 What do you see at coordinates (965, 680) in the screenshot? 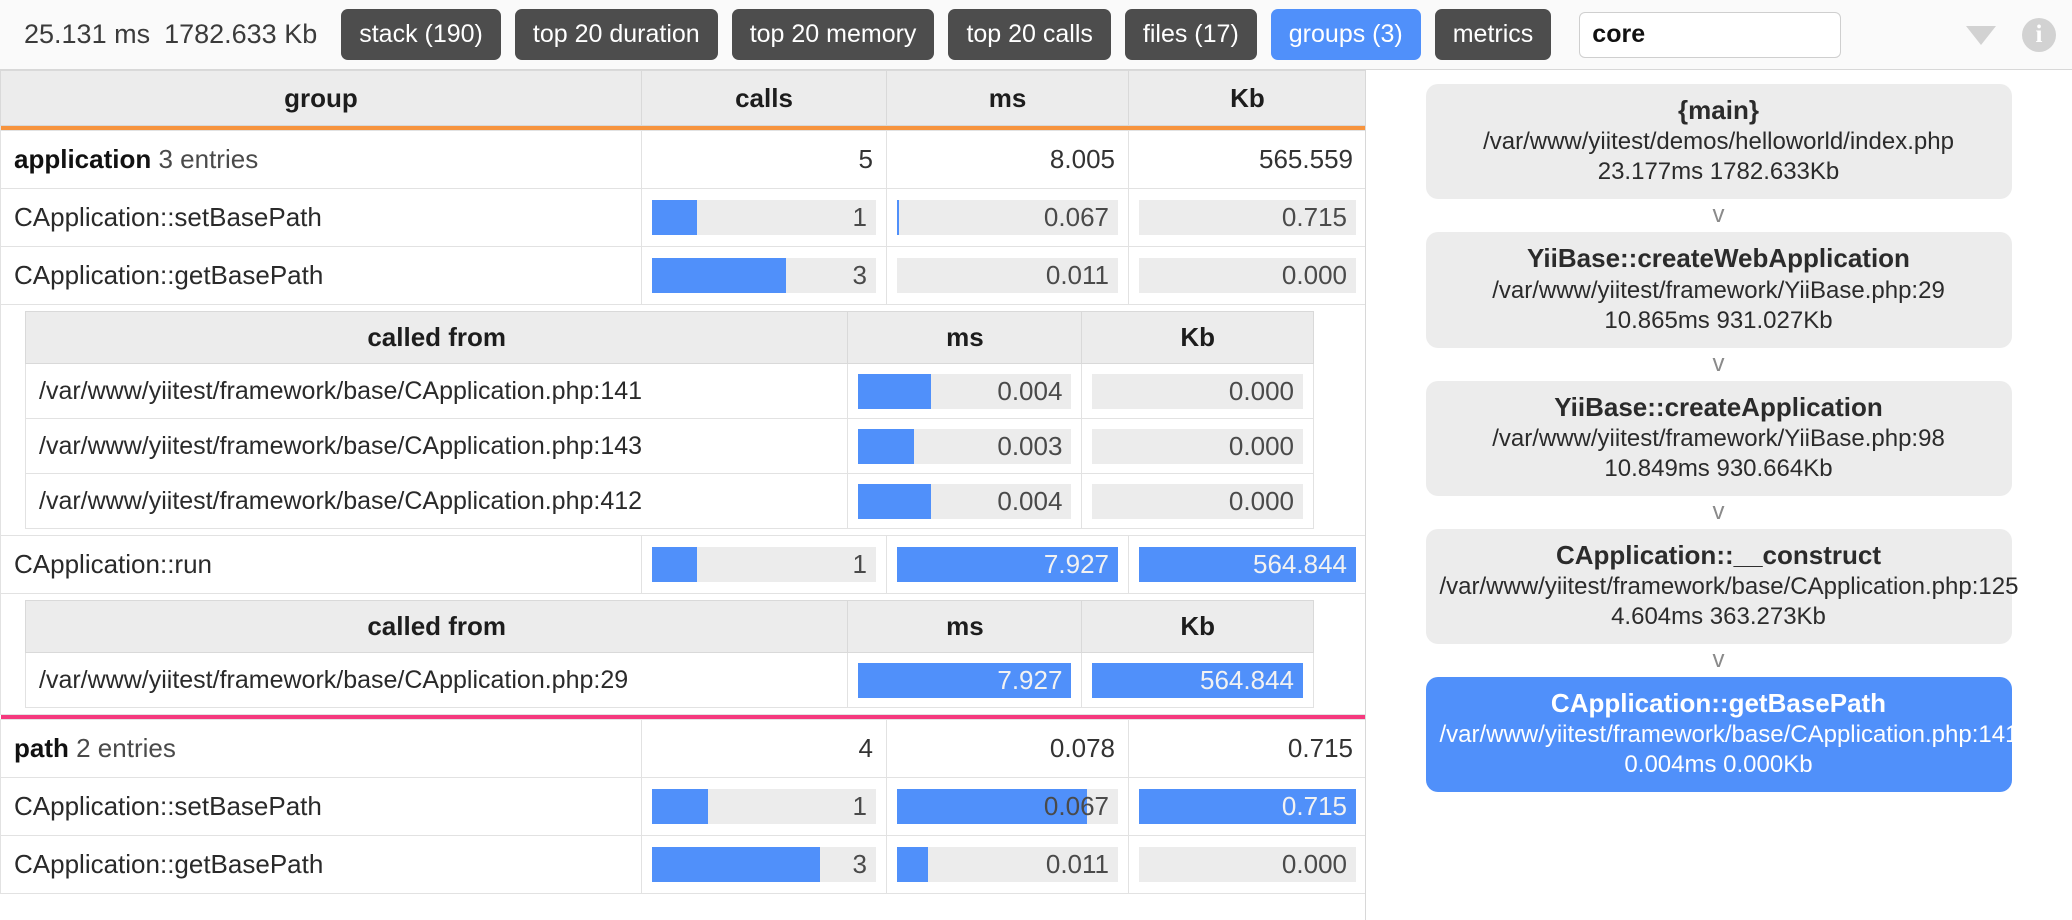
I see `nested-ms-cell: 7.927` at bounding box center [965, 680].